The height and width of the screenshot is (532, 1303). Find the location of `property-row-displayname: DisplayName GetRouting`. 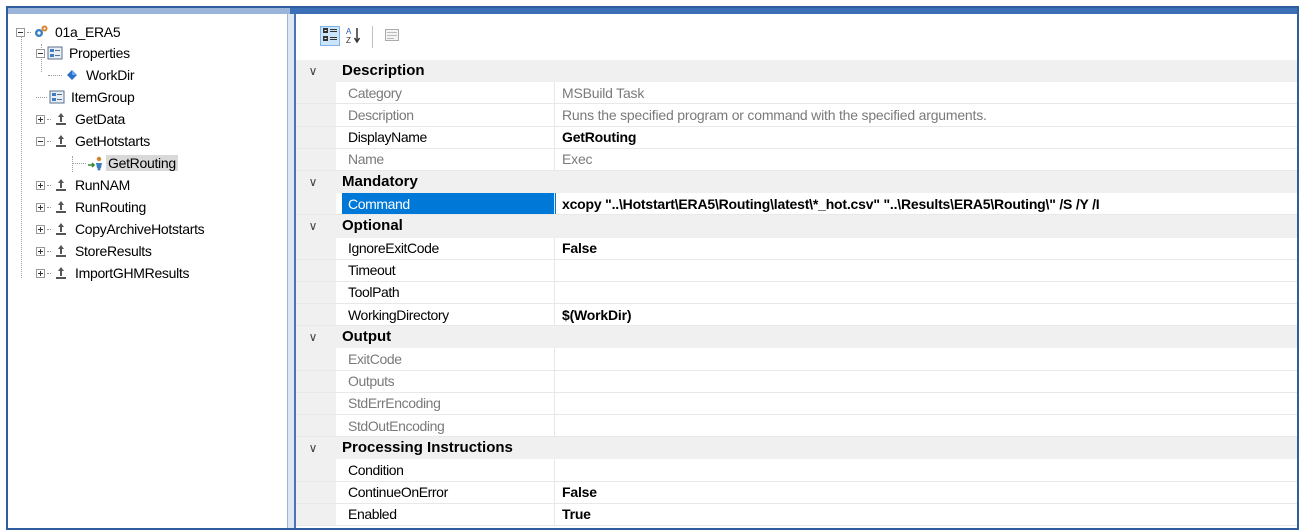

property-row-displayname: DisplayName GetRouting is located at coordinates (796, 137).